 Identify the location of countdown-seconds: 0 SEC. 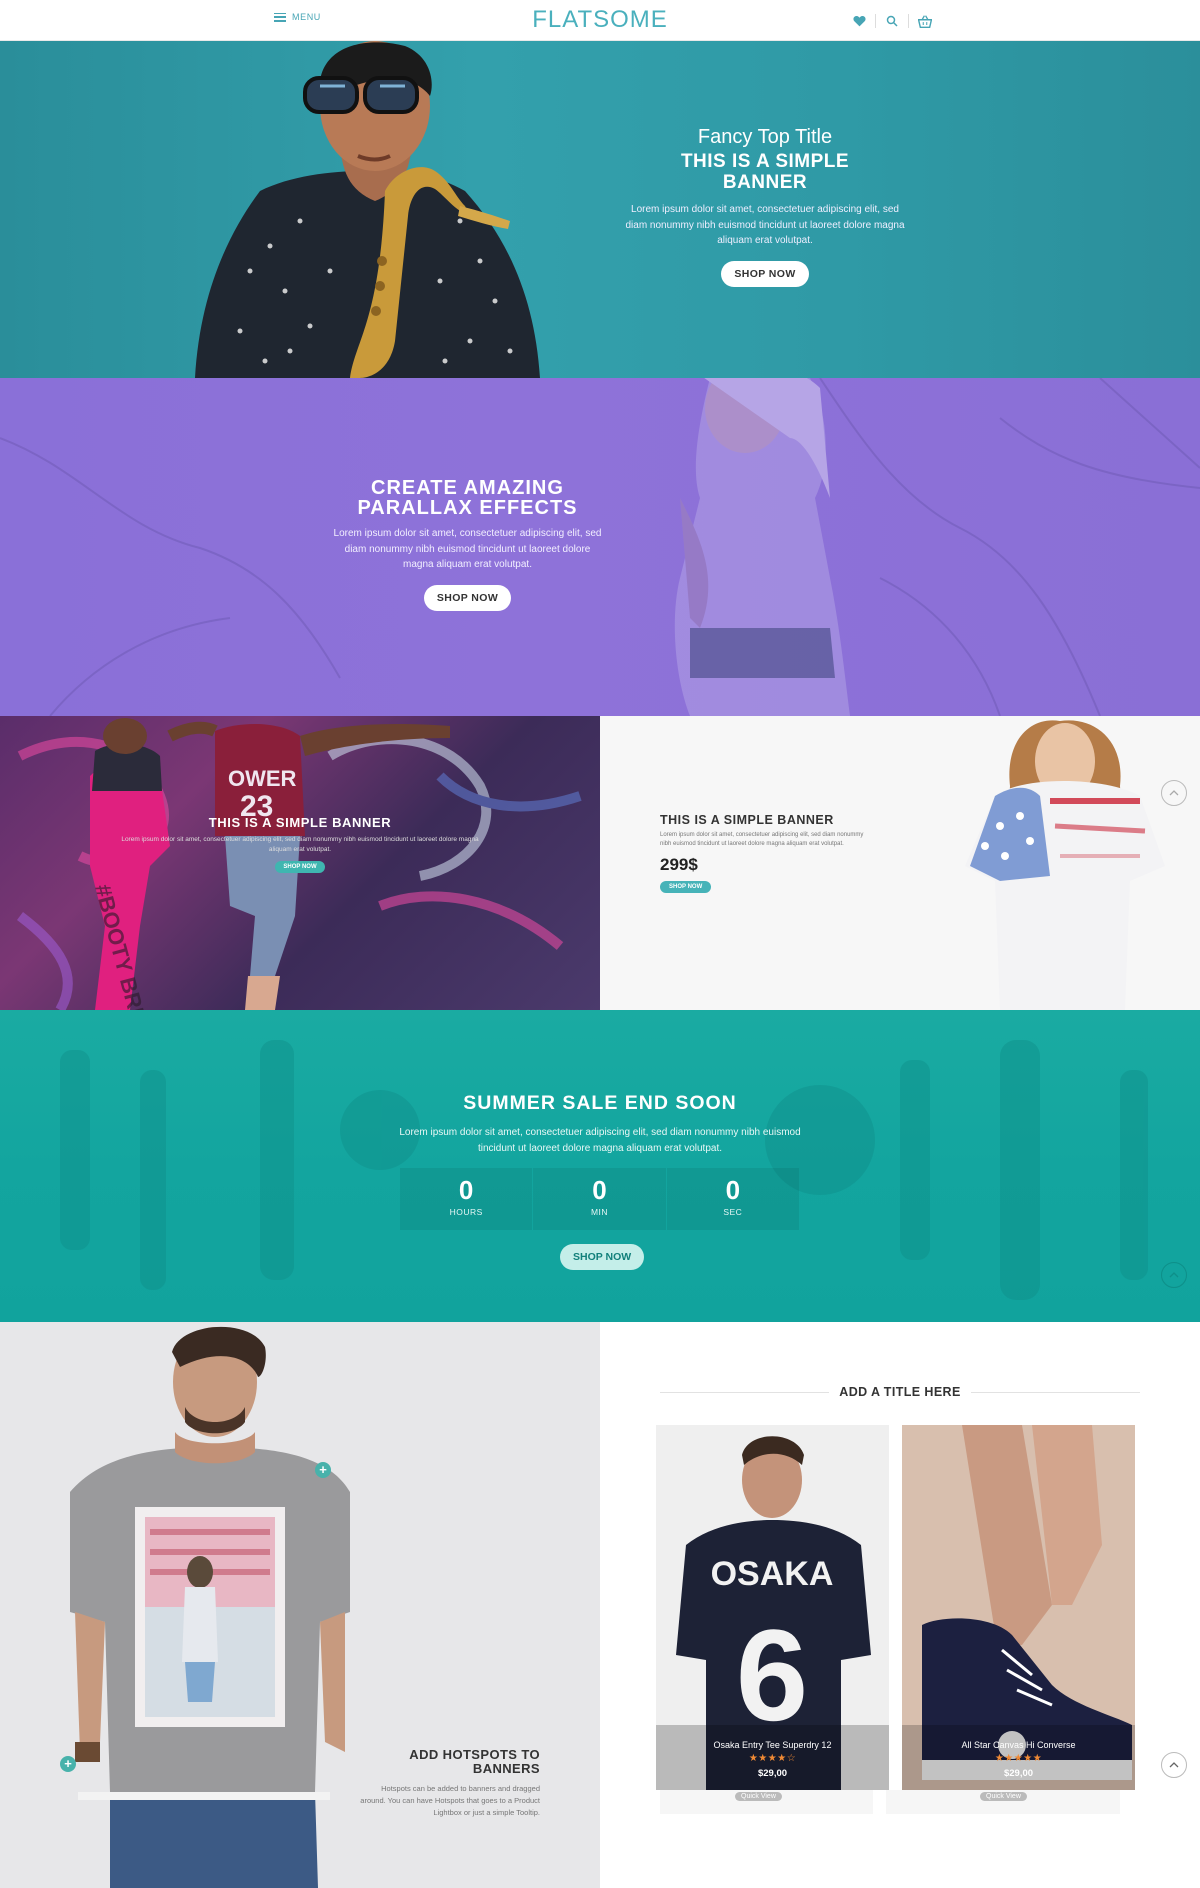
(732, 1199).